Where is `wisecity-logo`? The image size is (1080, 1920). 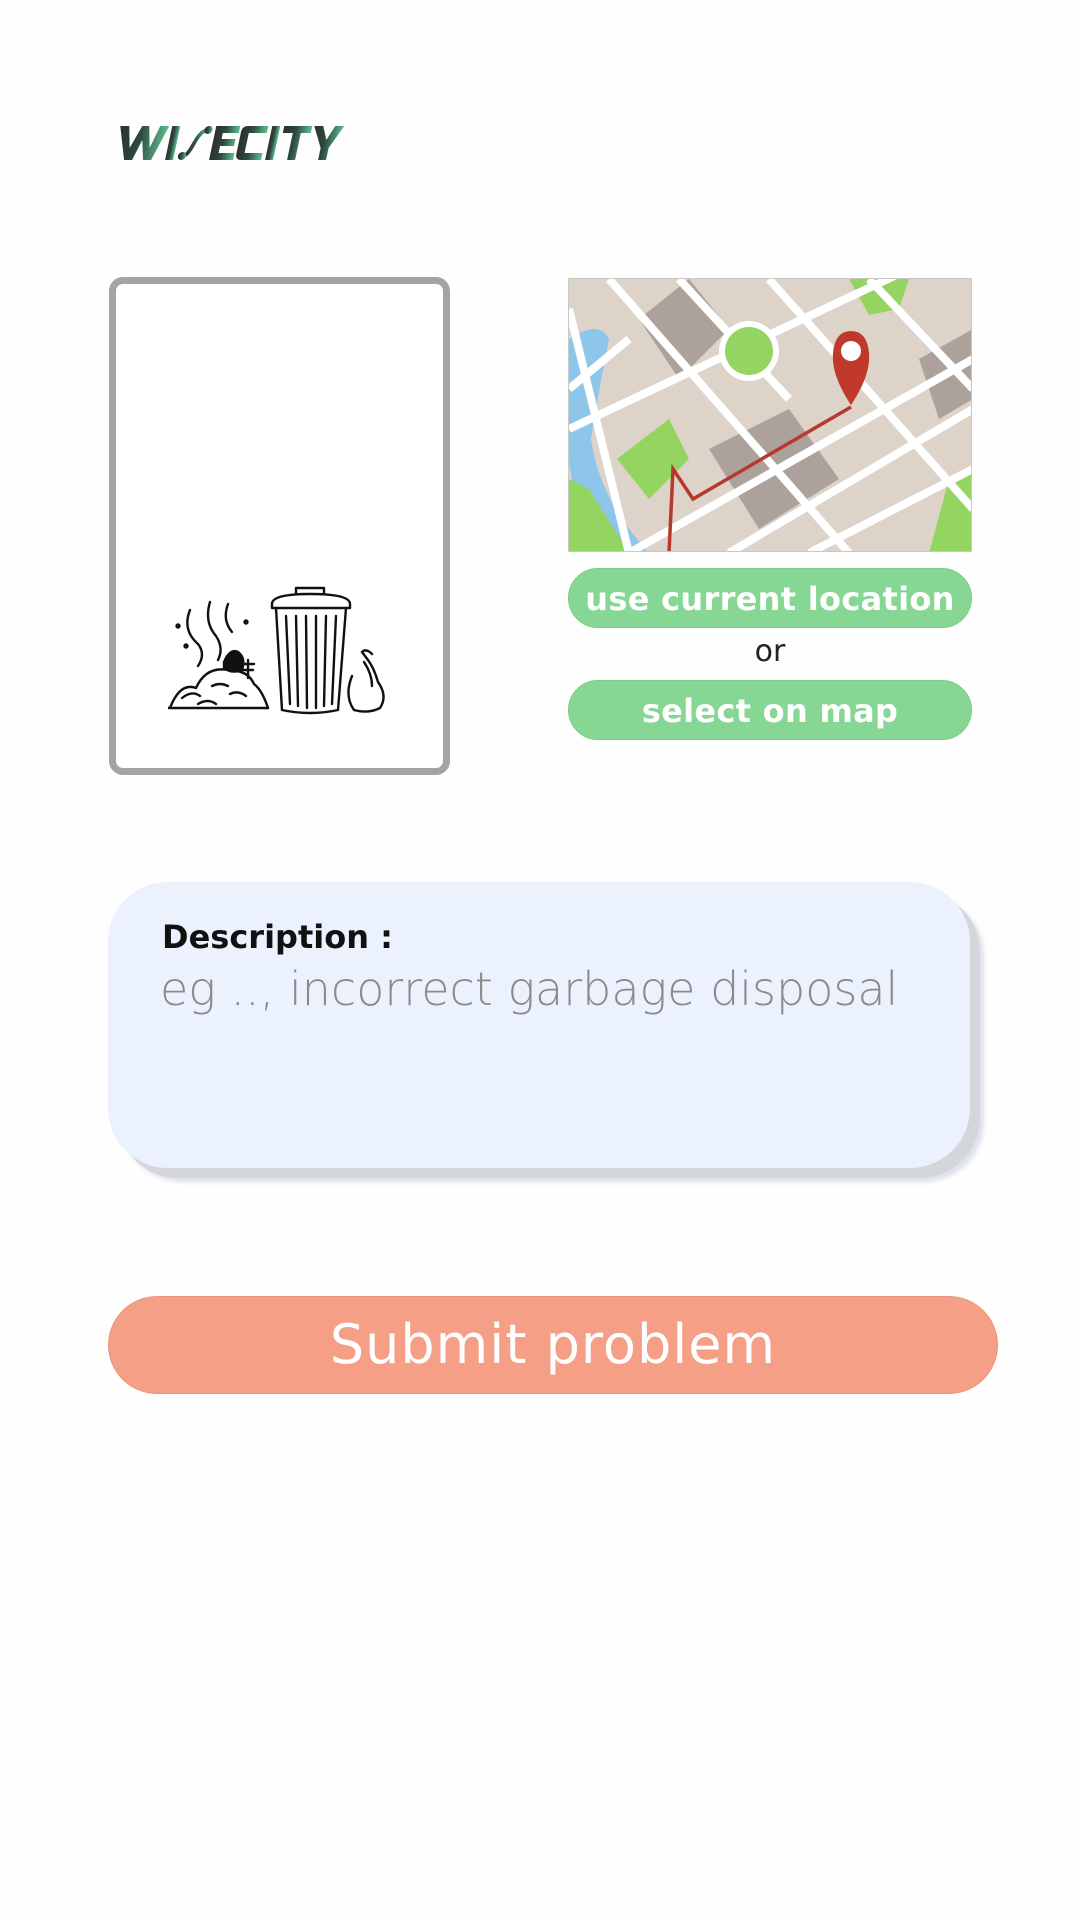 wisecity-logo is located at coordinates (249, 142).